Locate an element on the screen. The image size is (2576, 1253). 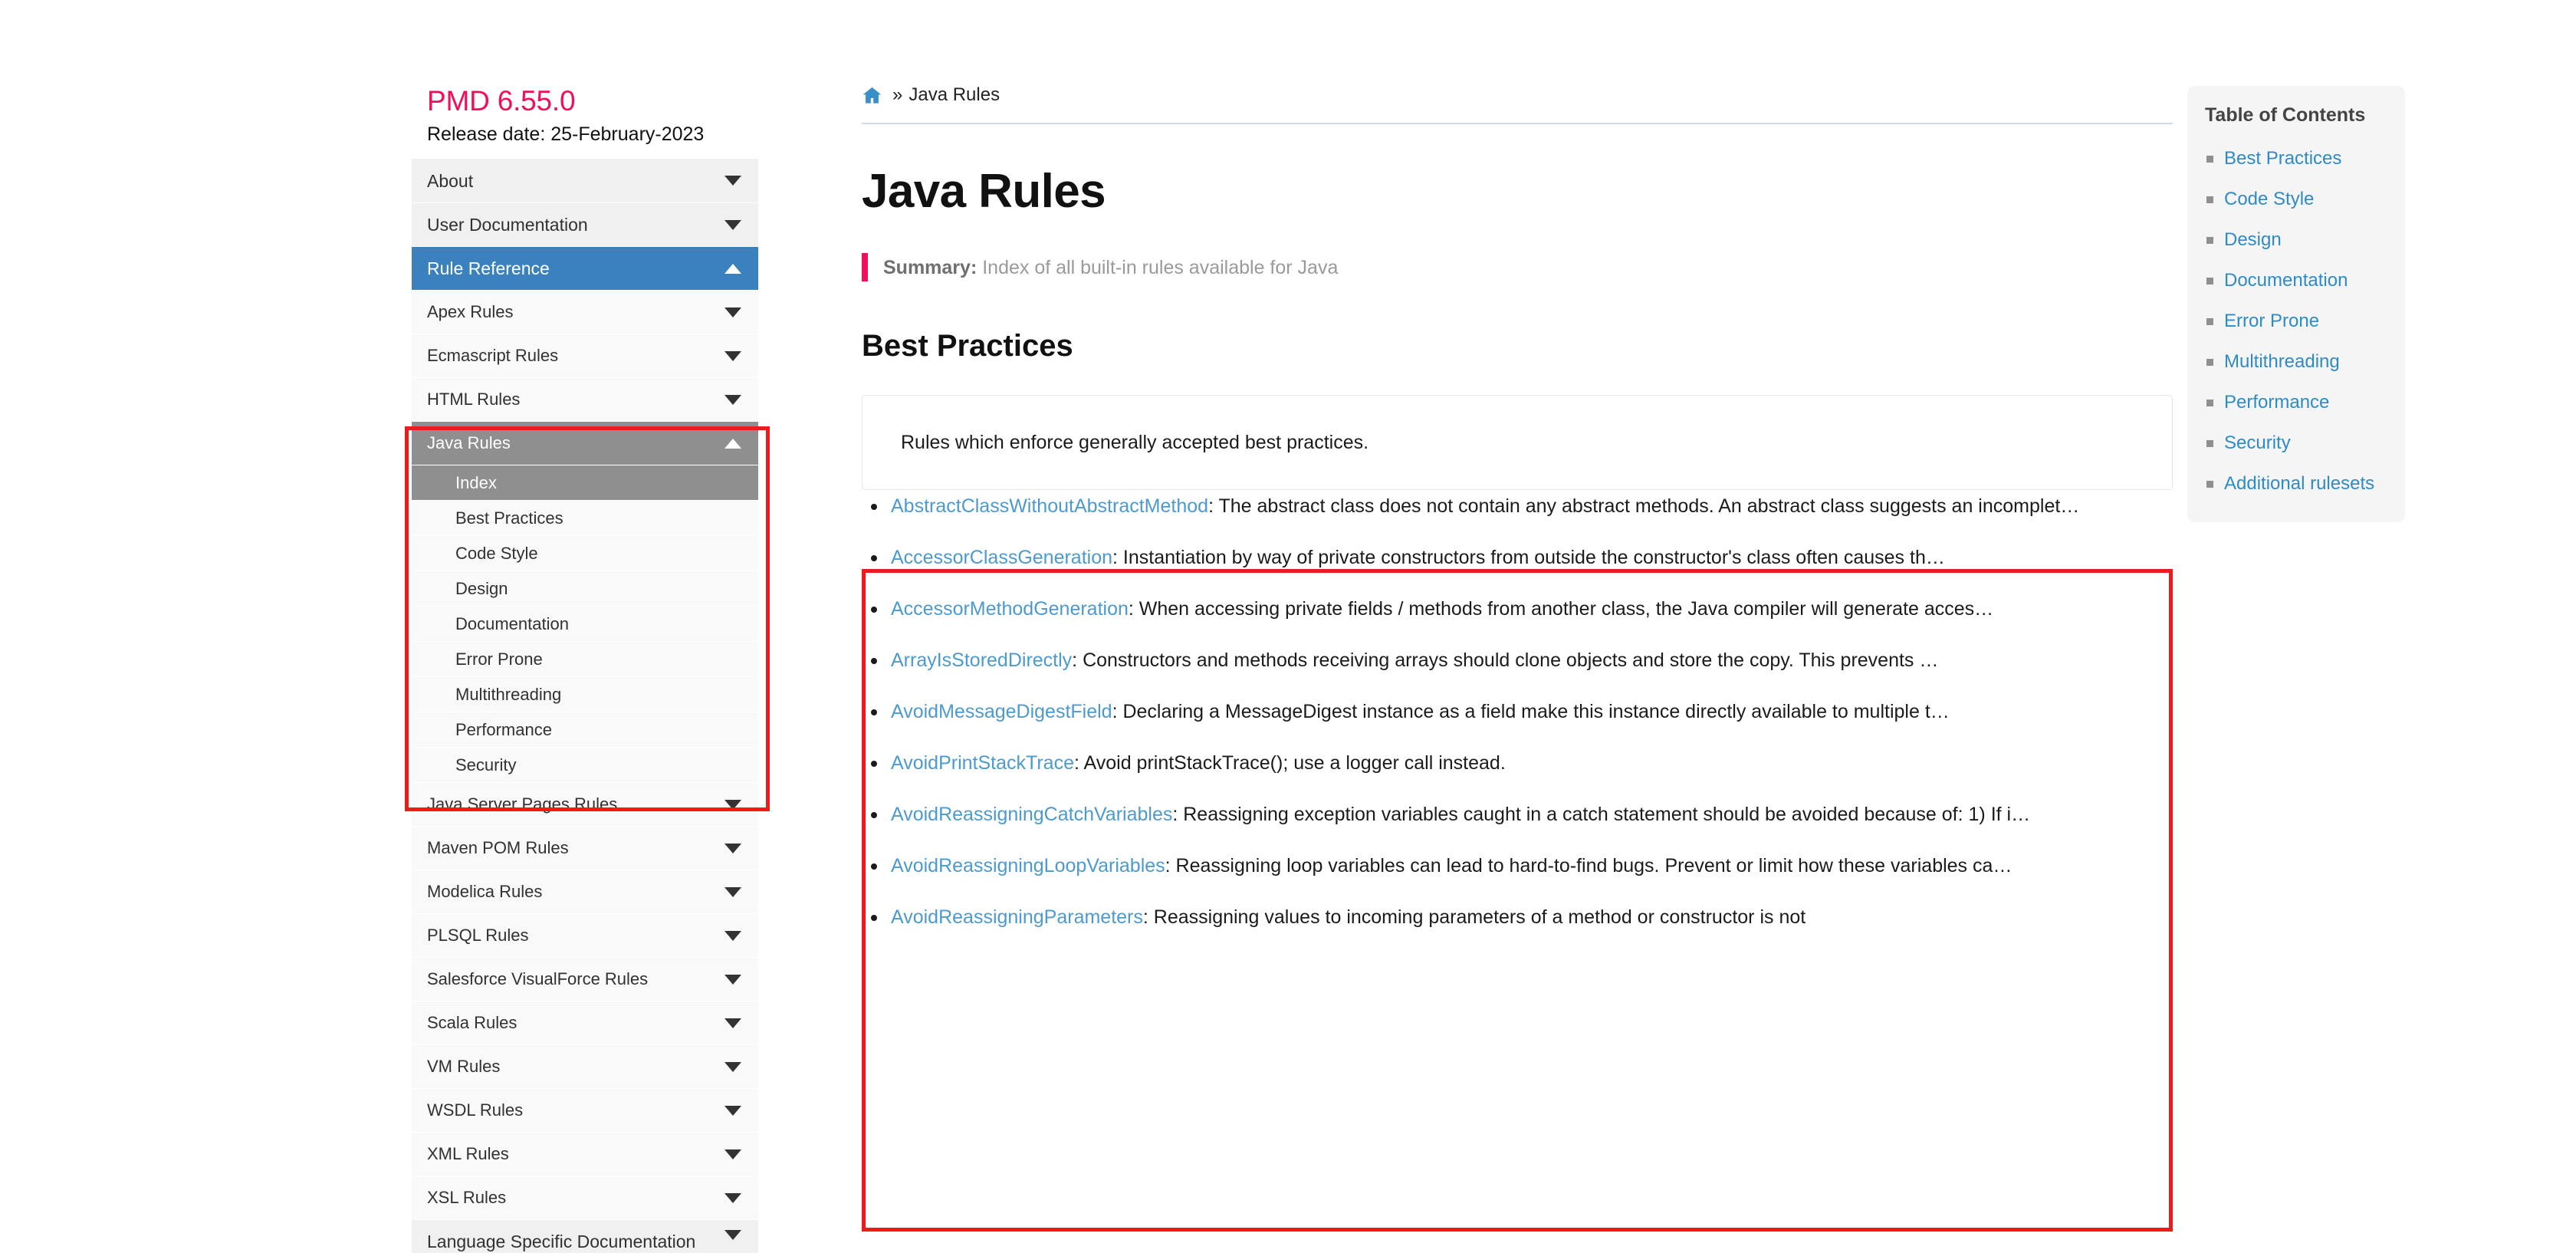
rule-link: AvoidMessageDigestField is located at coordinates (1002, 711).